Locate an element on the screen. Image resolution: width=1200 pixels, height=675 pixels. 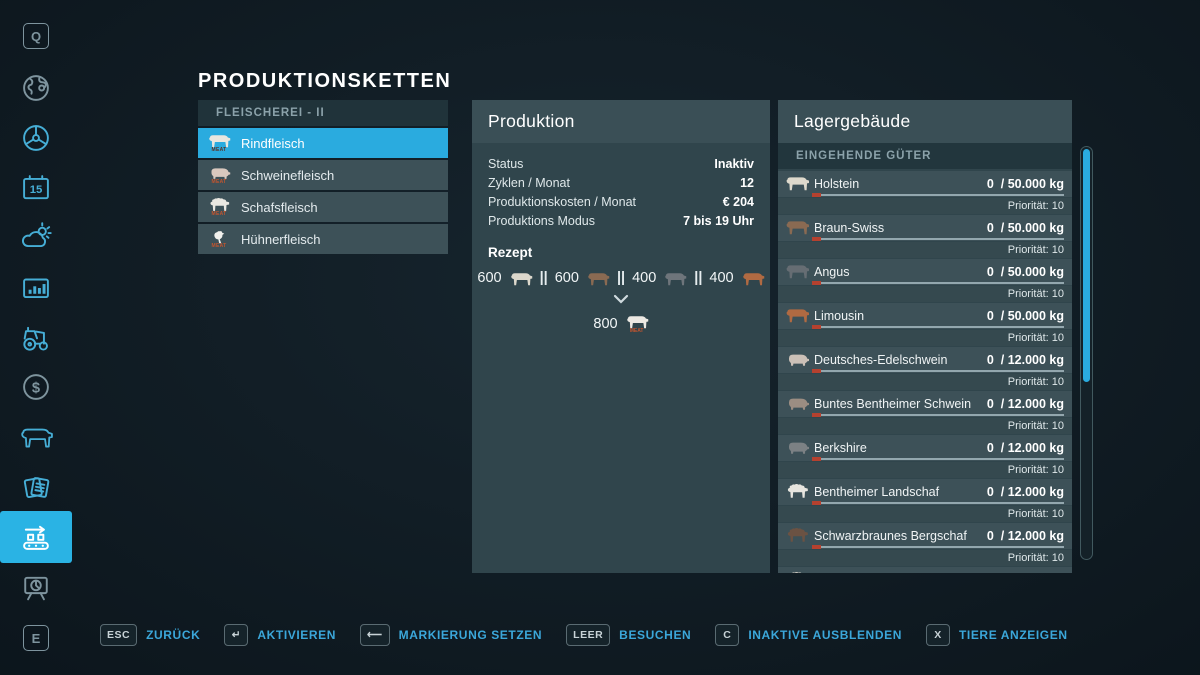
chain-item-label: Schafsfleisch is located at coordinates (279, 207).